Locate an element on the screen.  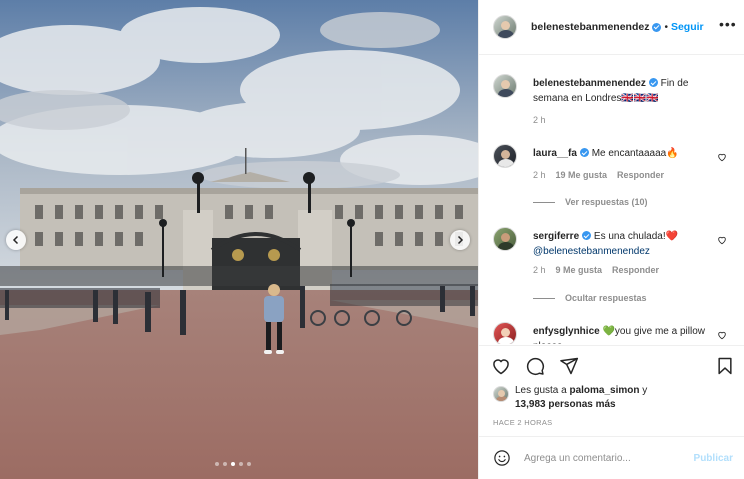
comment-icon is located at coordinates (535, 366).